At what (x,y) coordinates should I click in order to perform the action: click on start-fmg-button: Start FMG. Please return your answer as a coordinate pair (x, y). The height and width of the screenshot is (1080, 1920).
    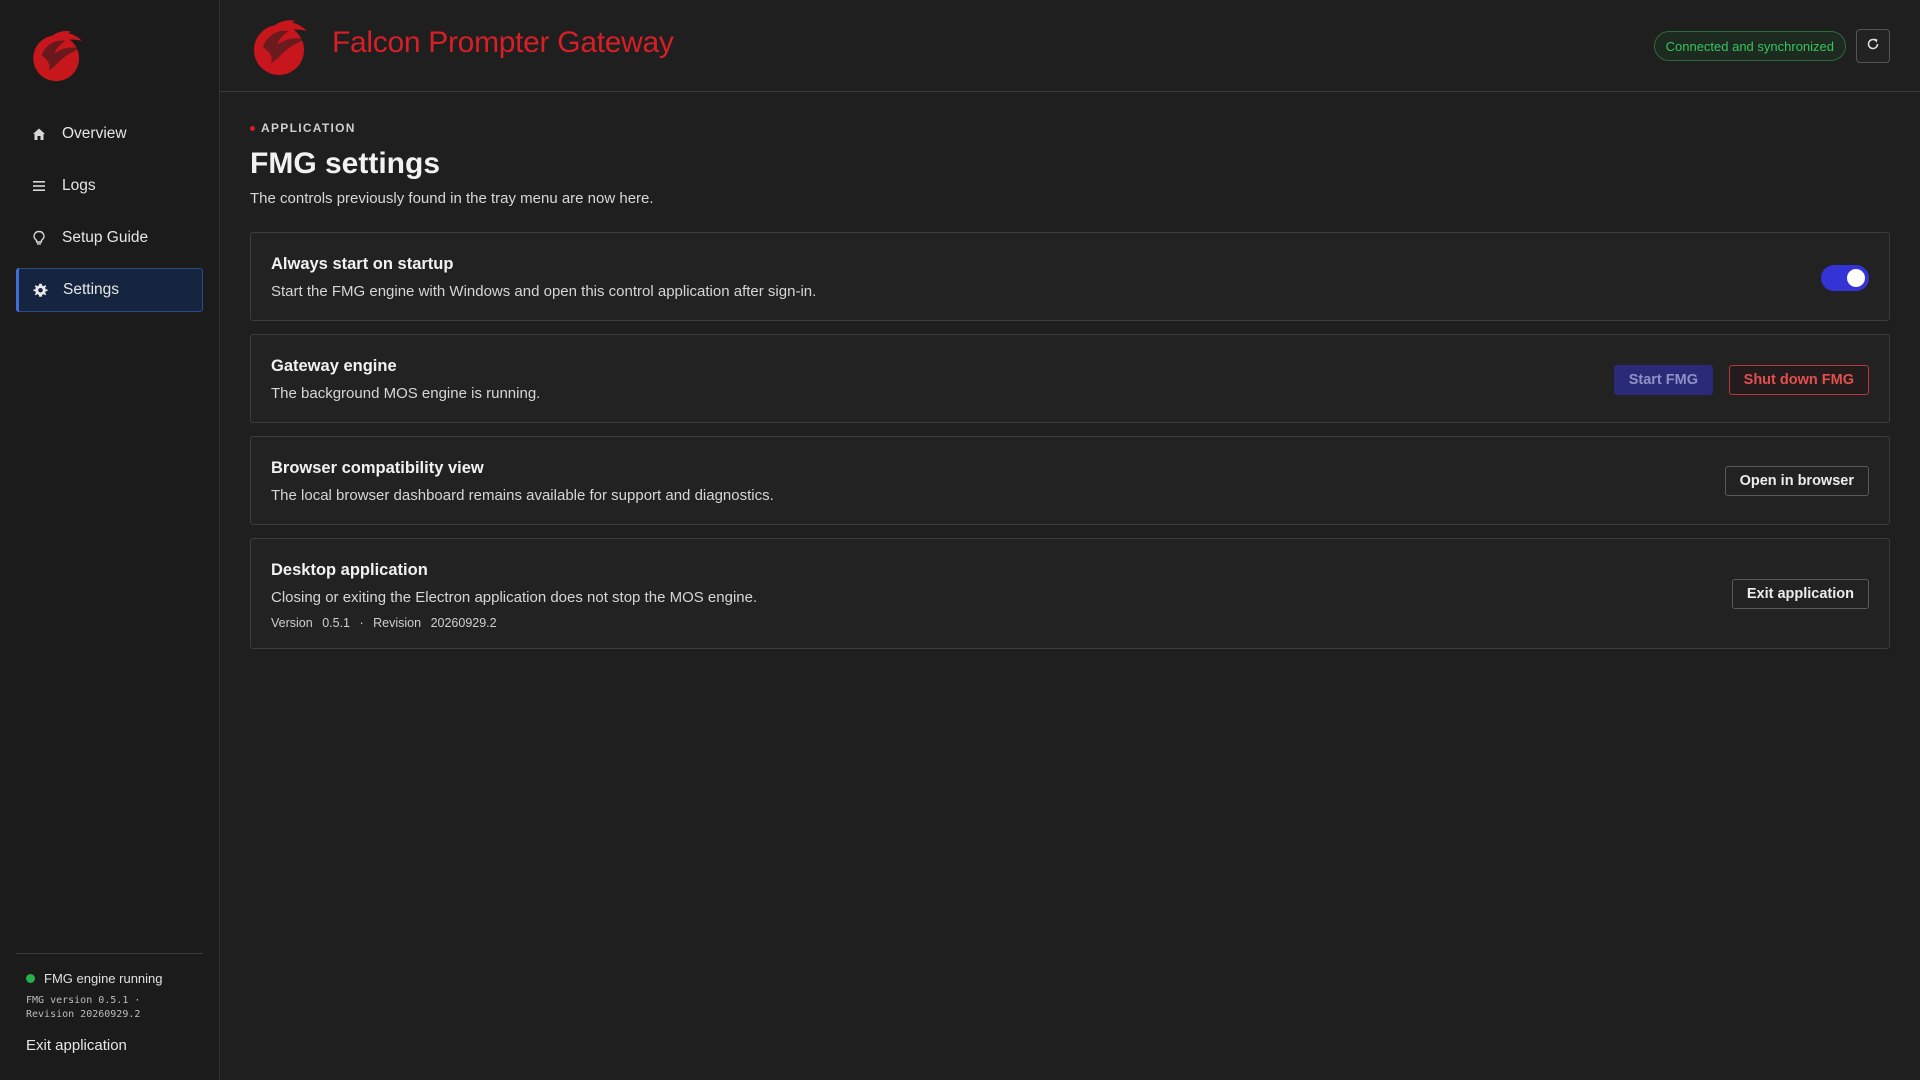
    Looking at the image, I should click on (1663, 380).